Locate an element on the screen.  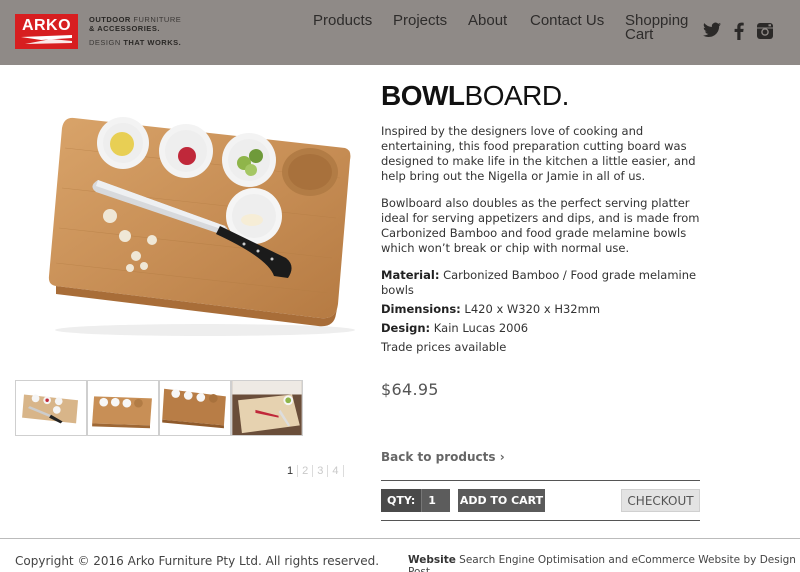
nav-about: About is located at coordinates (487, 20).